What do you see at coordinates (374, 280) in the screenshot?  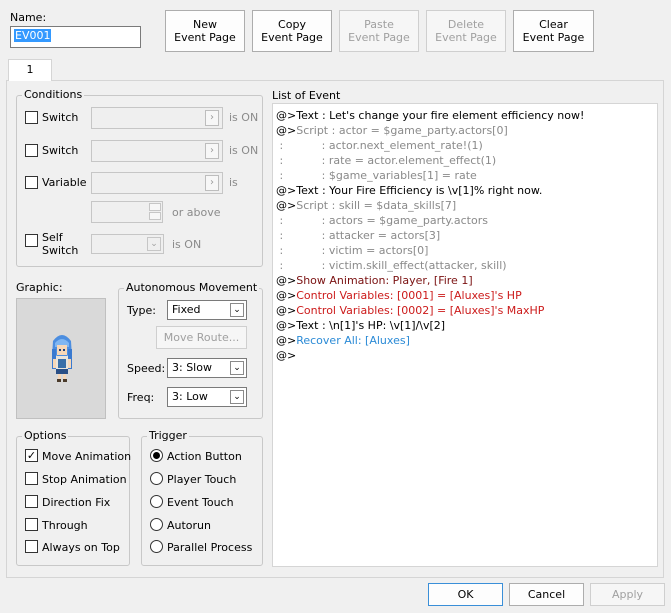 I see `event-command-row: @>Show Animation: Player, [Fire 1]` at bounding box center [374, 280].